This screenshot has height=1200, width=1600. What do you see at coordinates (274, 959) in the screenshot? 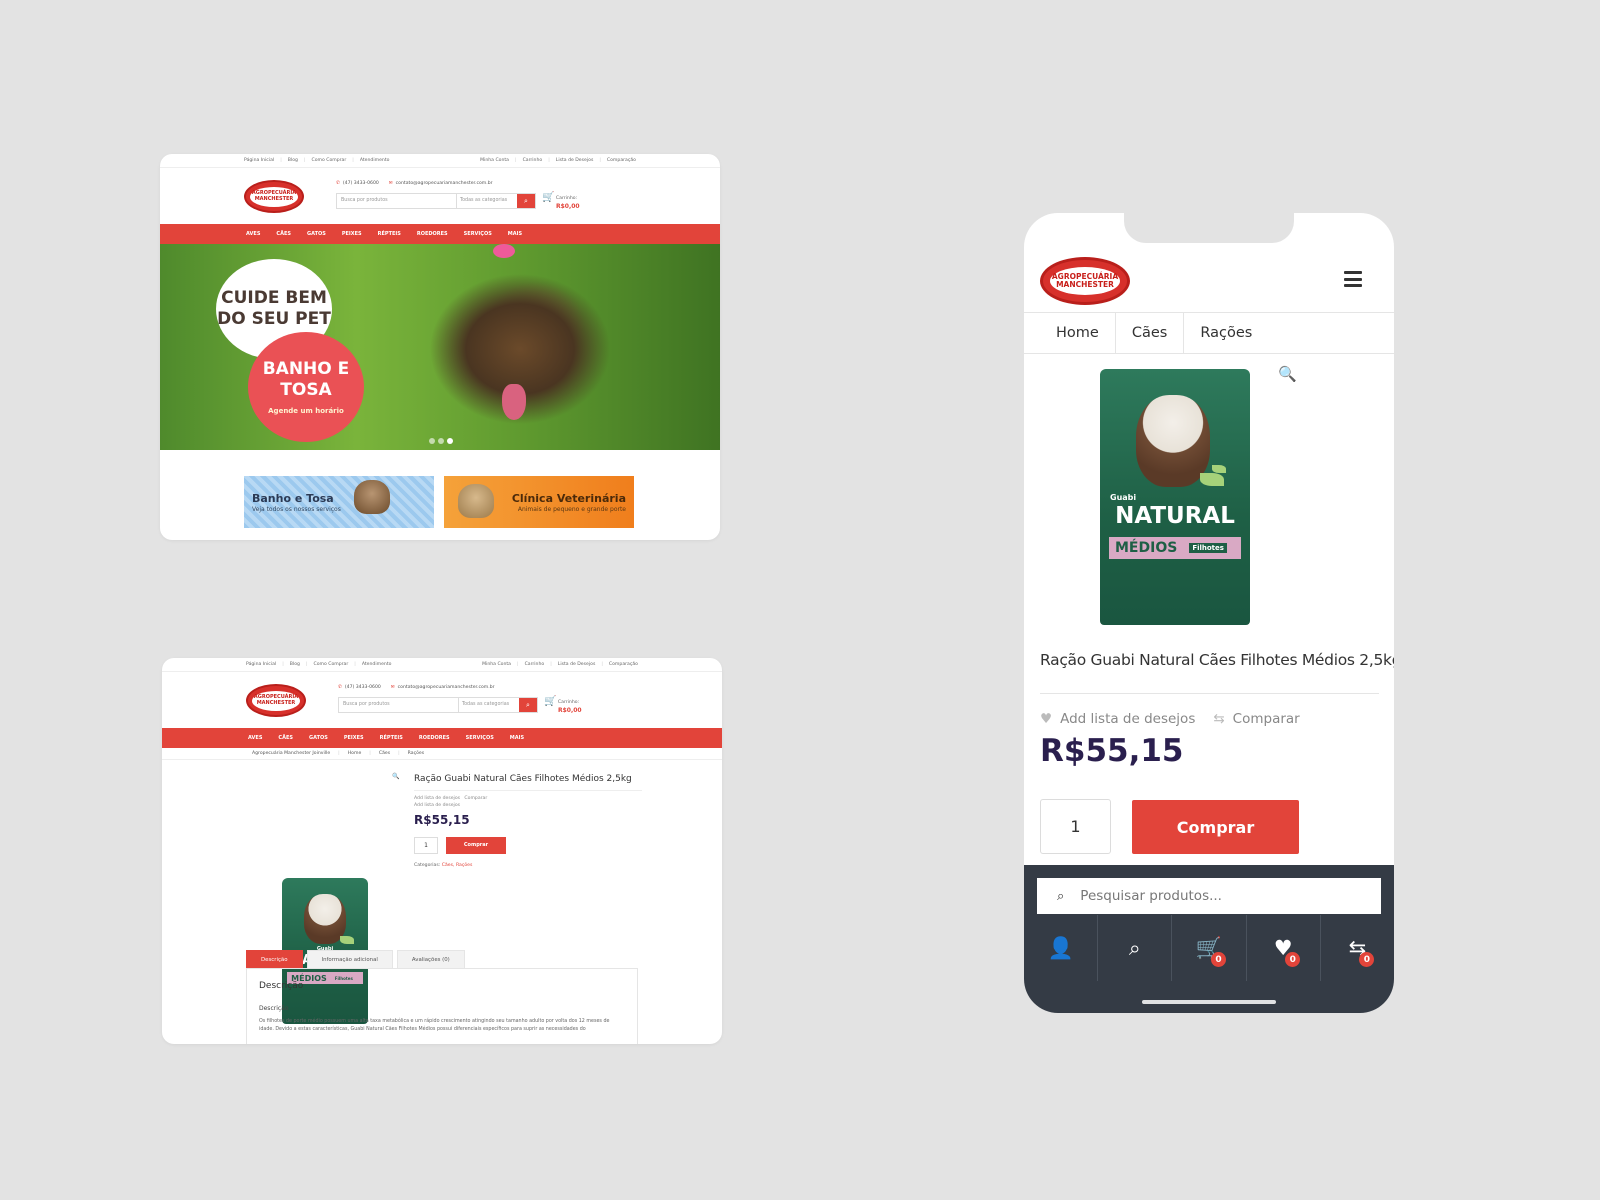
I see `tab-descricao: Descrição` at bounding box center [274, 959].